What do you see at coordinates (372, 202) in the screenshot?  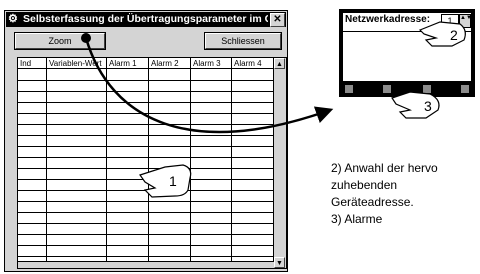 I see `caption-line: Geräteadresse.` at bounding box center [372, 202].